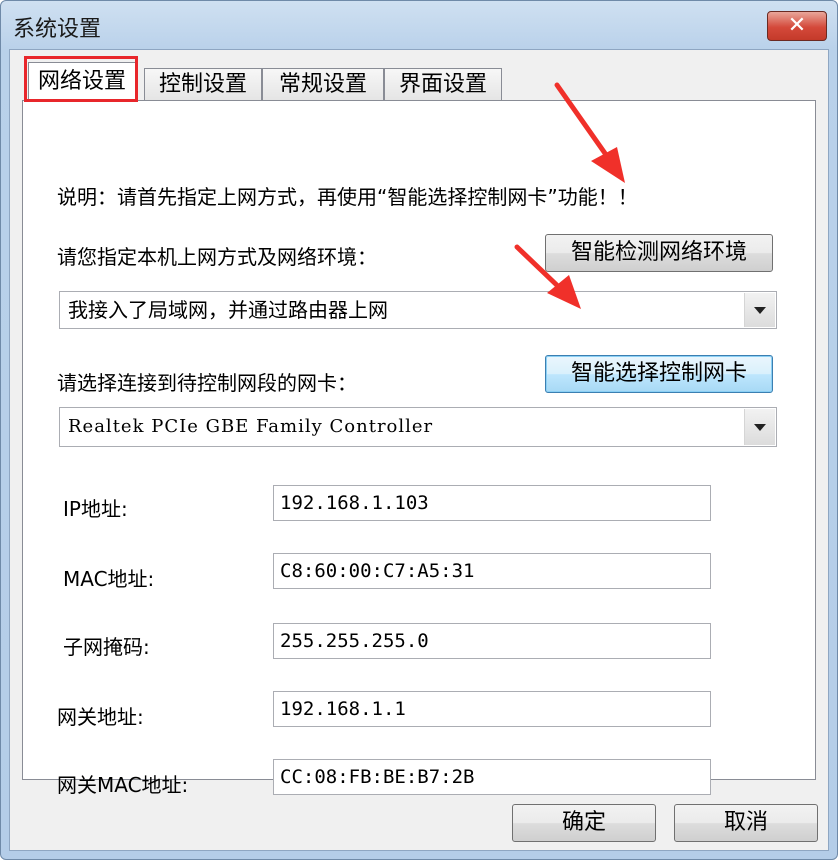 The width and height of the screenshot is (838, 860). I want to click on annotation-arrows, so click(569, 195).